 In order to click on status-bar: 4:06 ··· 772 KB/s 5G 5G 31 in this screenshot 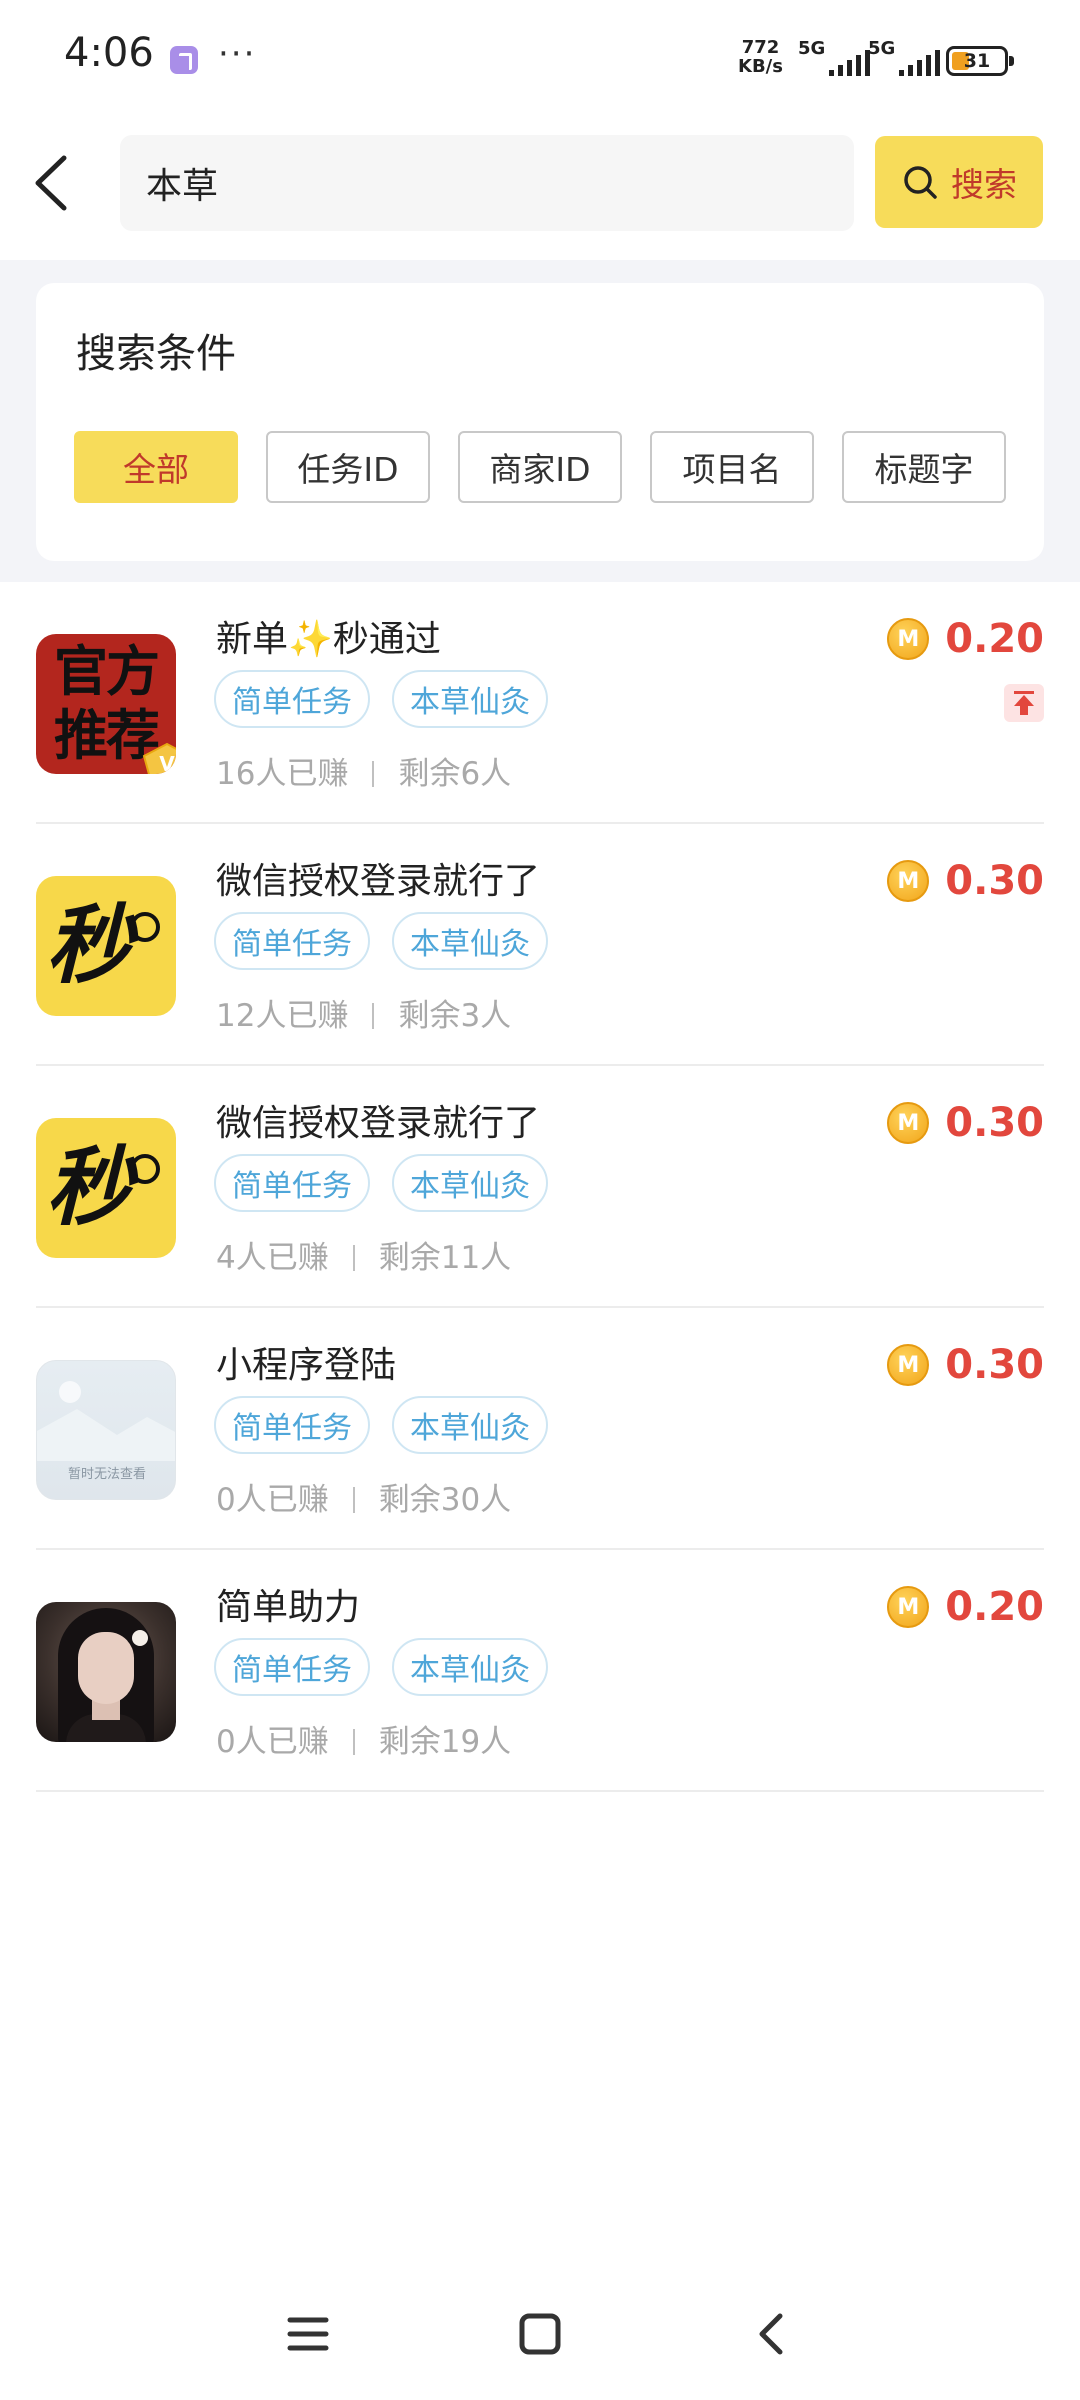, I will do `click(540, 60)`.